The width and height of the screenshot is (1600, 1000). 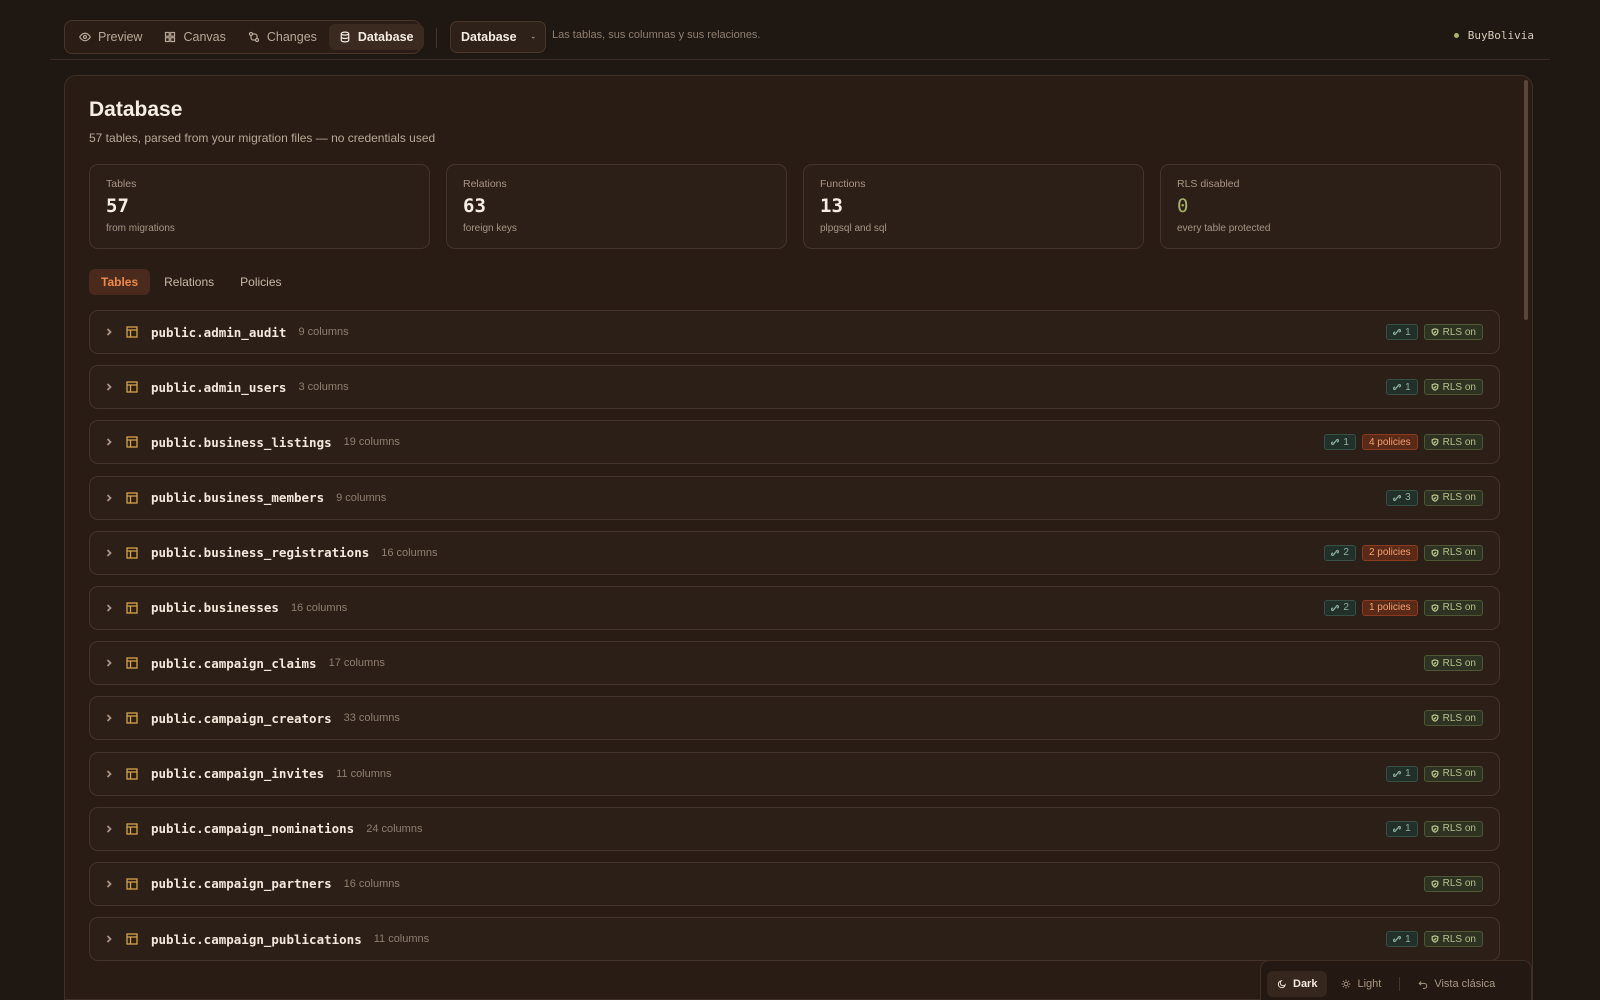 What do you see at coordinates (853, 228) in the screenshot?
I see `stat-sub: plpgsql and sql` at bounding box center [853, 228].